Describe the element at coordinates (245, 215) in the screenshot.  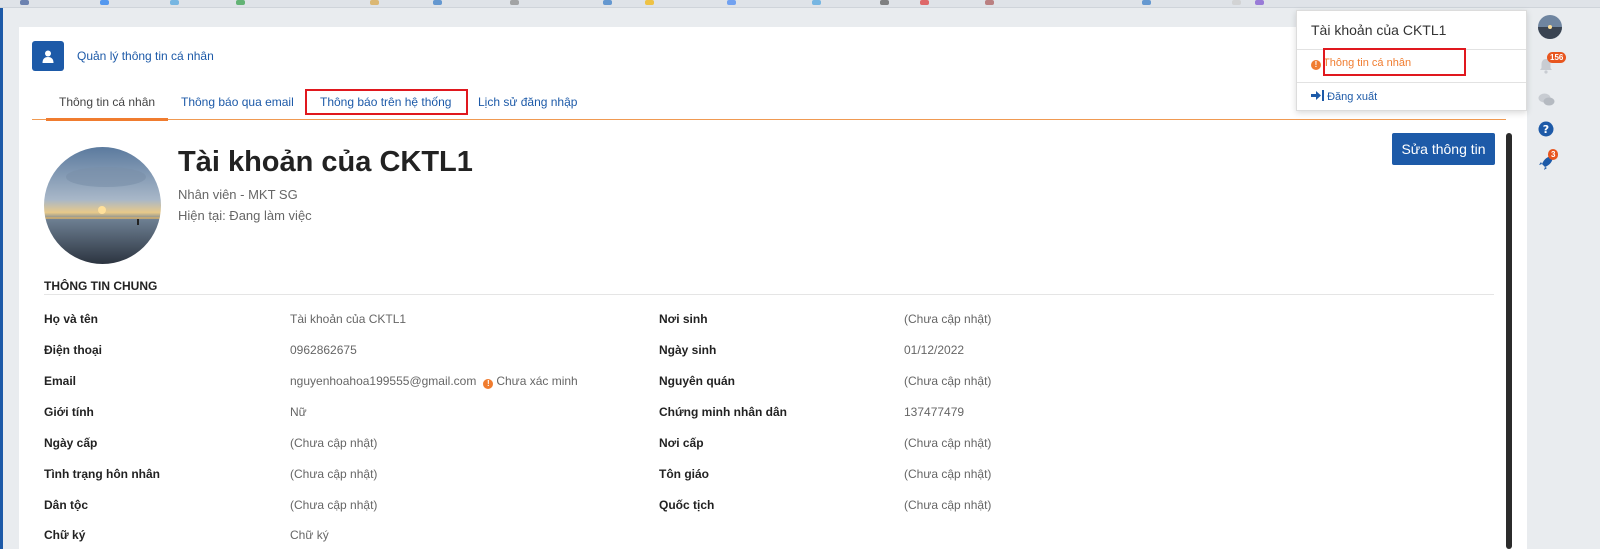
I see `profile-status: Hiện tại: Đang làm việc` at that location.